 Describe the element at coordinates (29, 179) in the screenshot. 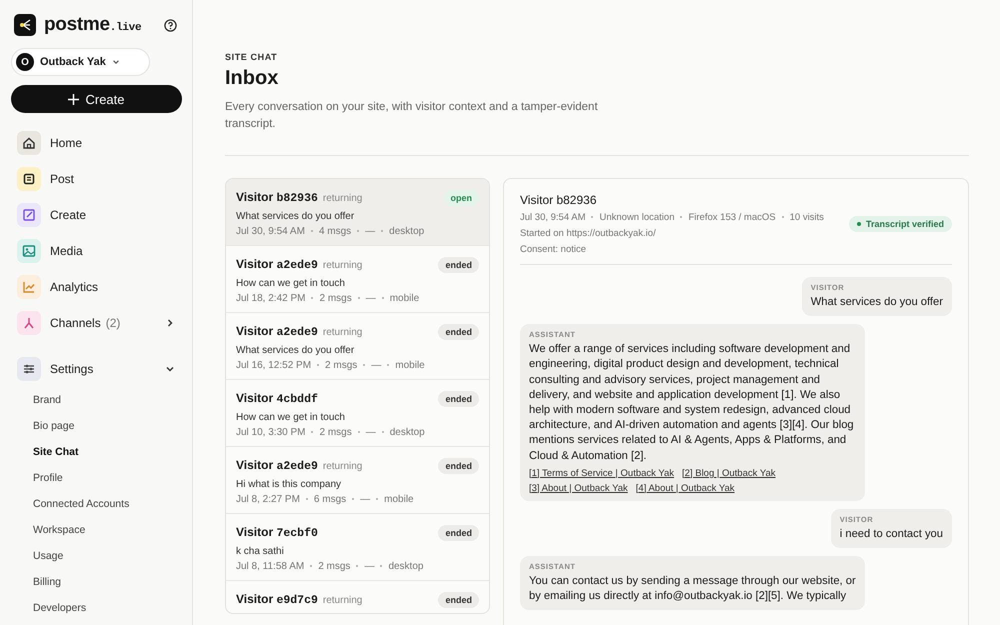

I see `document-icon` at that location.